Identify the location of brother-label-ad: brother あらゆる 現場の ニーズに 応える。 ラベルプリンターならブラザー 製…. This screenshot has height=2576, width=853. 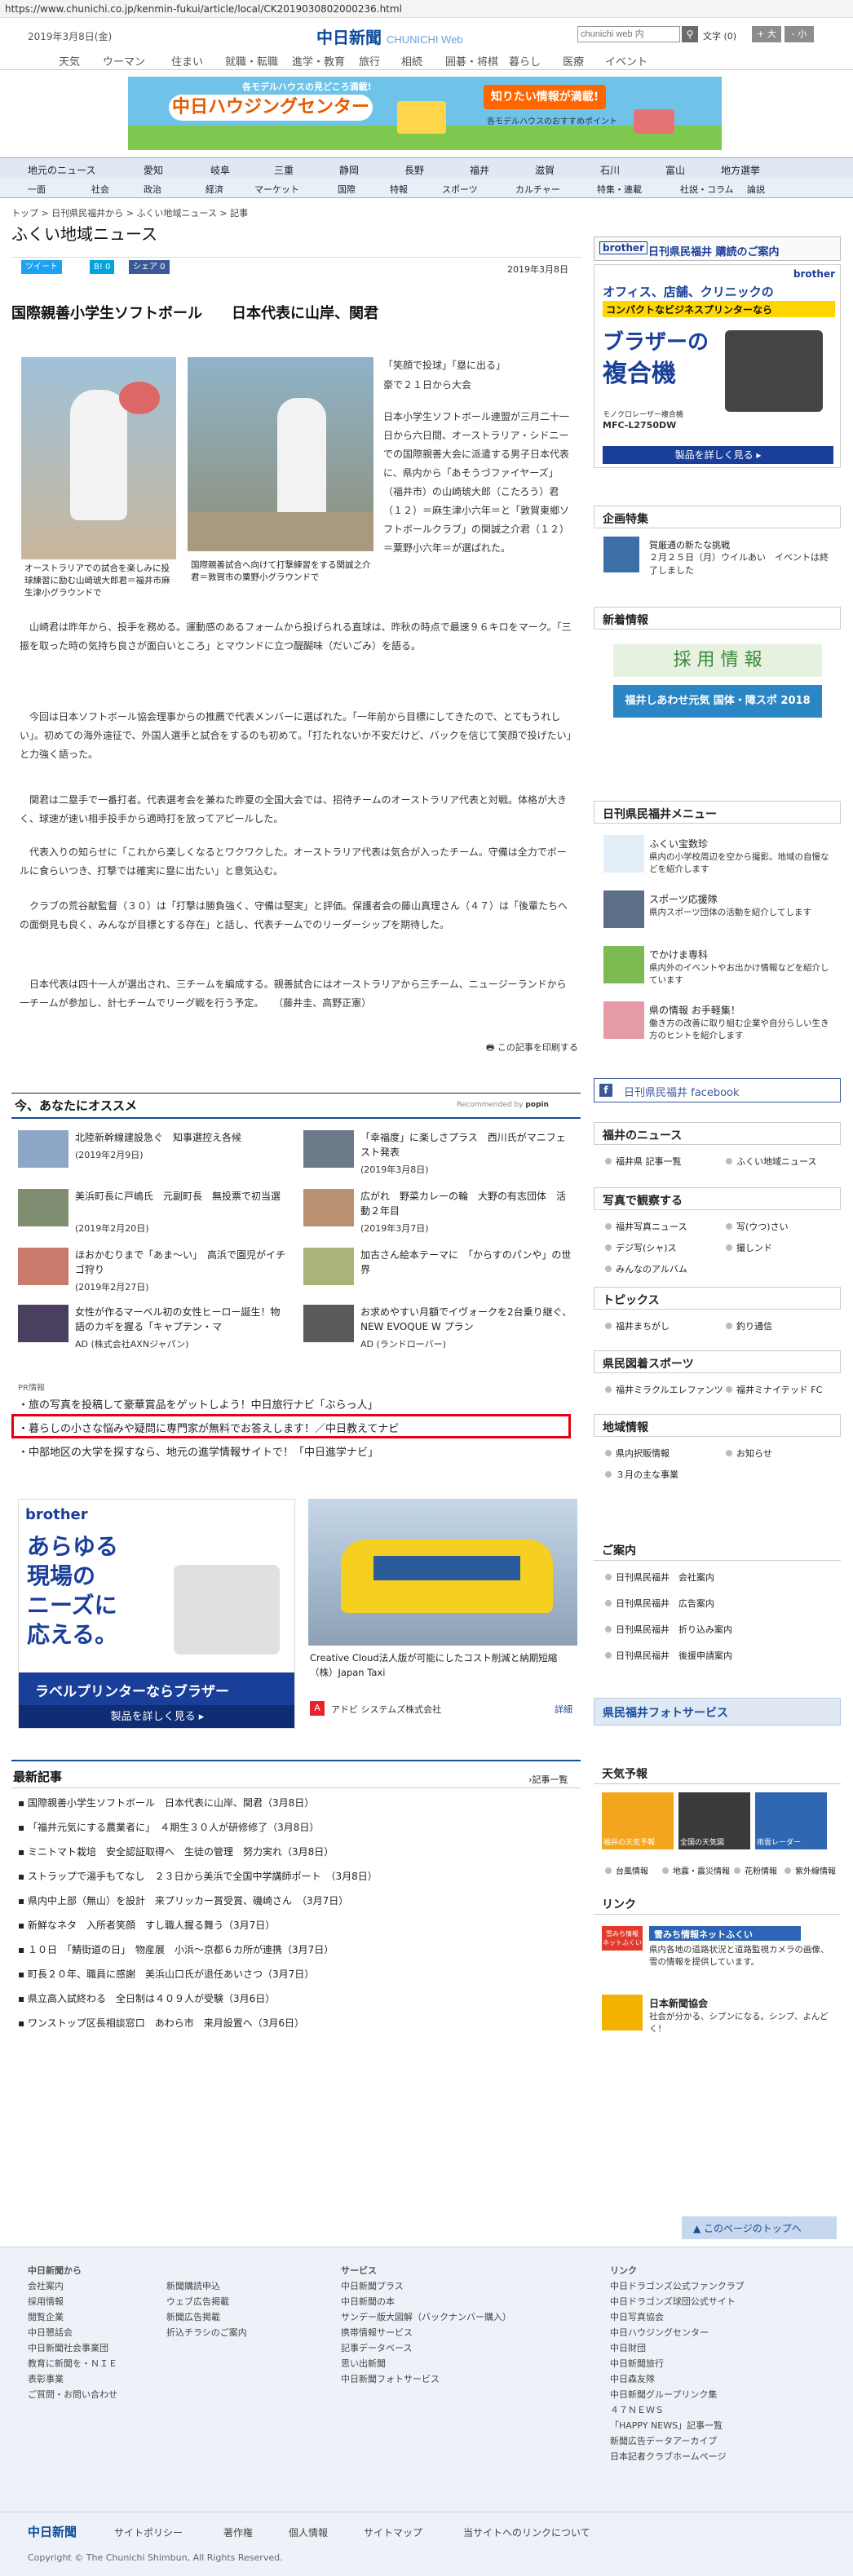
(156, 1614).